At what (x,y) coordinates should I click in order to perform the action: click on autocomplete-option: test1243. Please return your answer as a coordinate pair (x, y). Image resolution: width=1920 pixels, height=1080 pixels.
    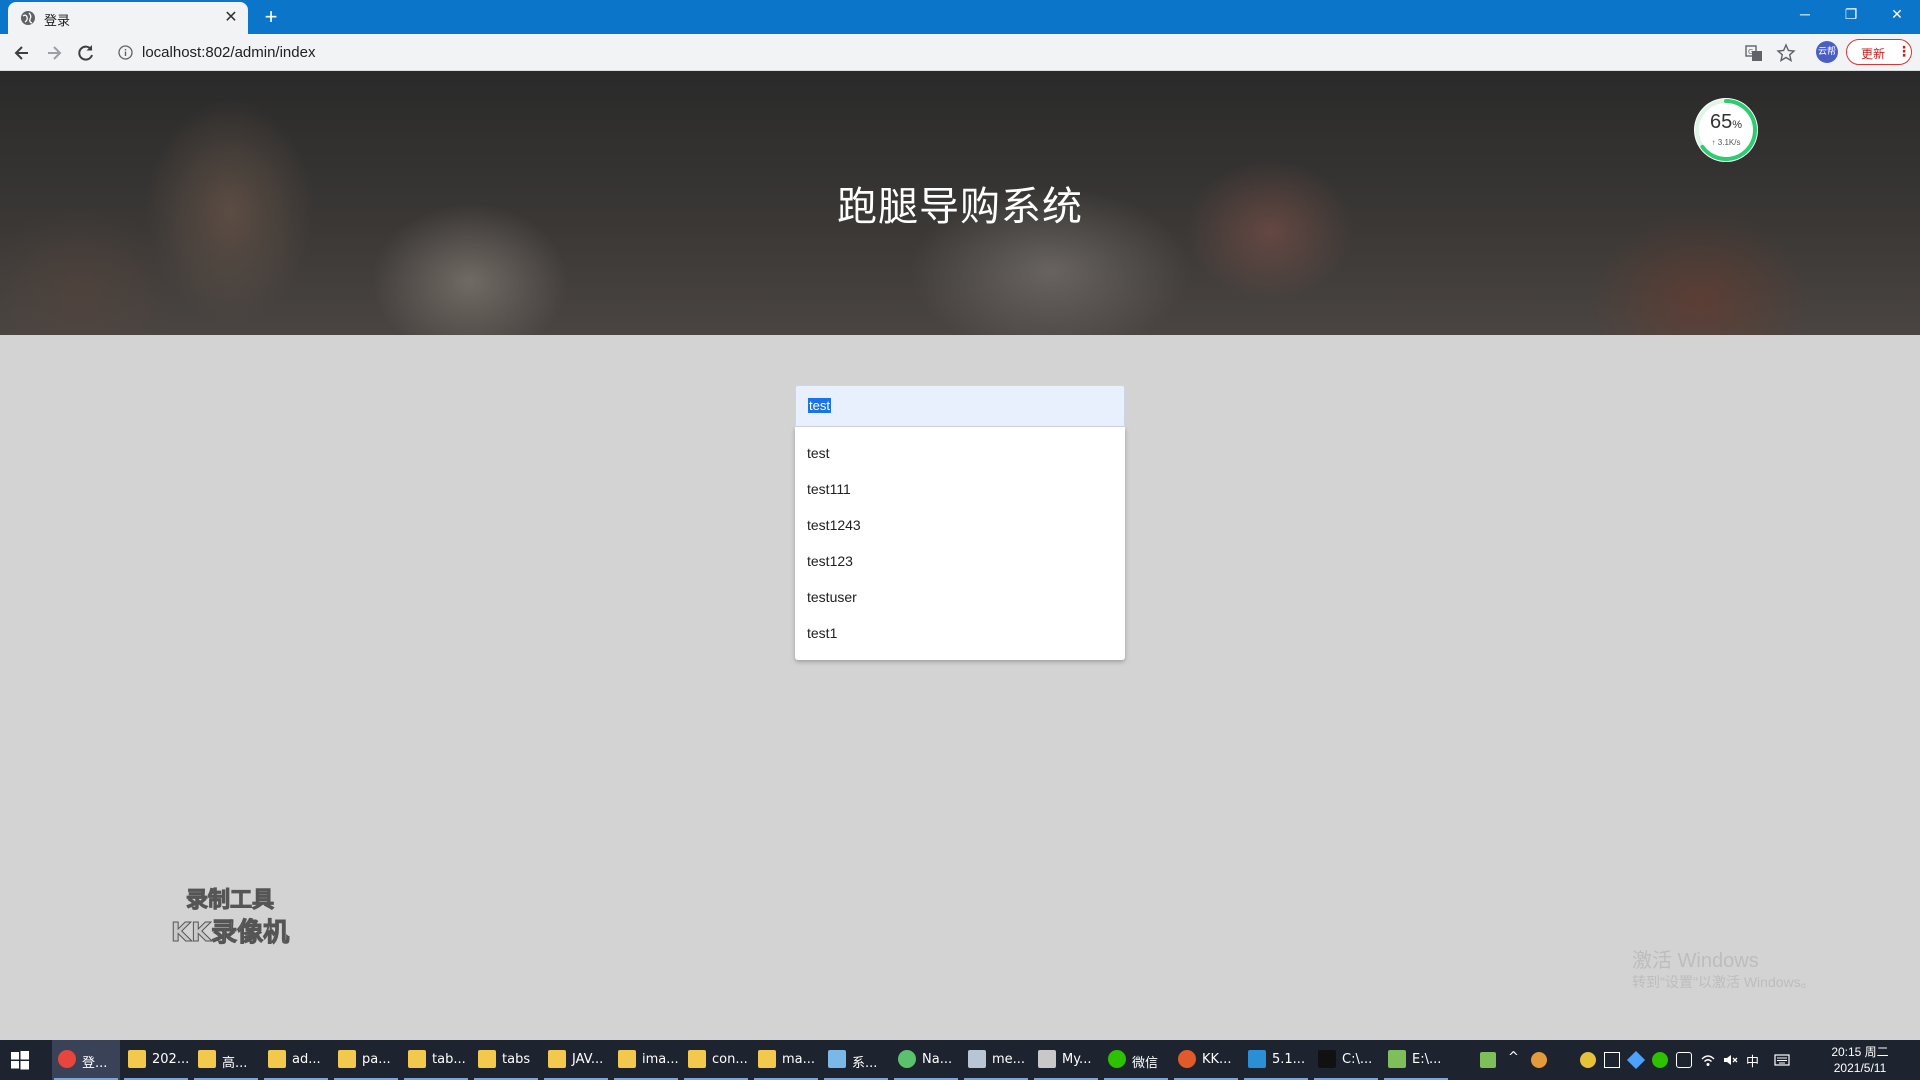
    Looking at the image, I should click on (834, 525).